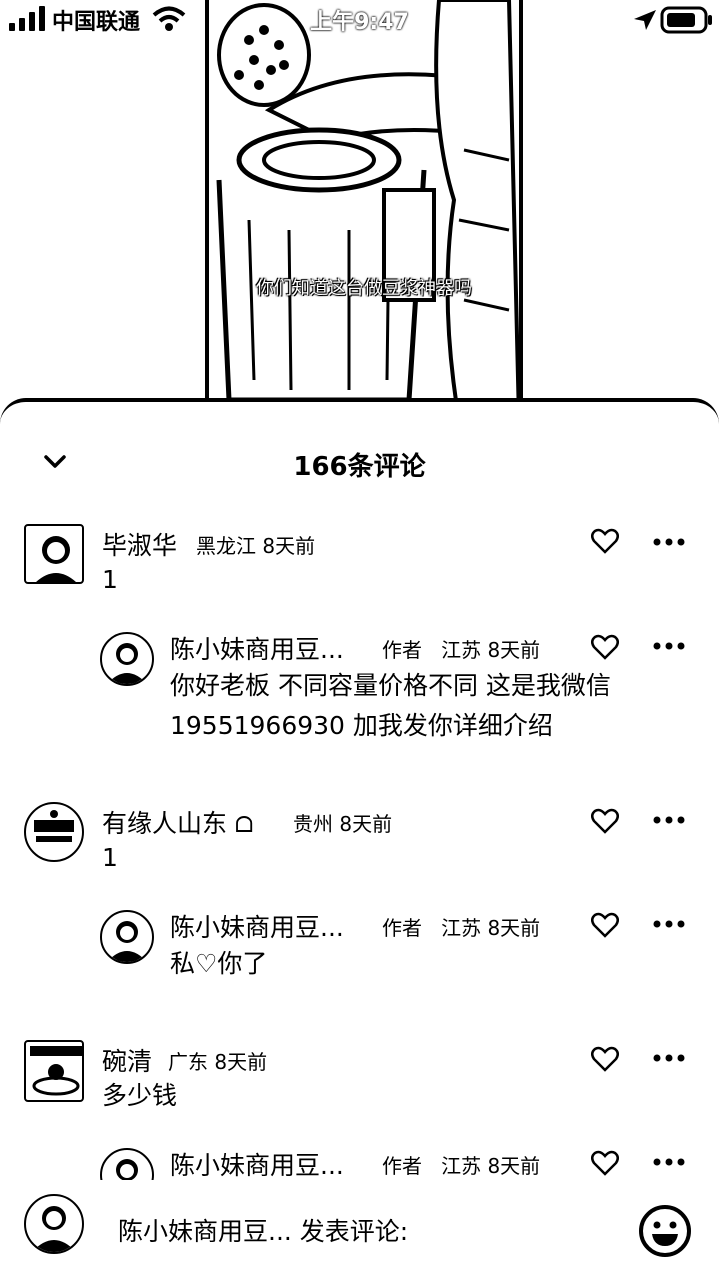 The image size is (719, 1280). What do you see at coordinates (226, 546) in the screenshot?
I see `comment-location: 黑龙江` at bounding box center [226, 546].